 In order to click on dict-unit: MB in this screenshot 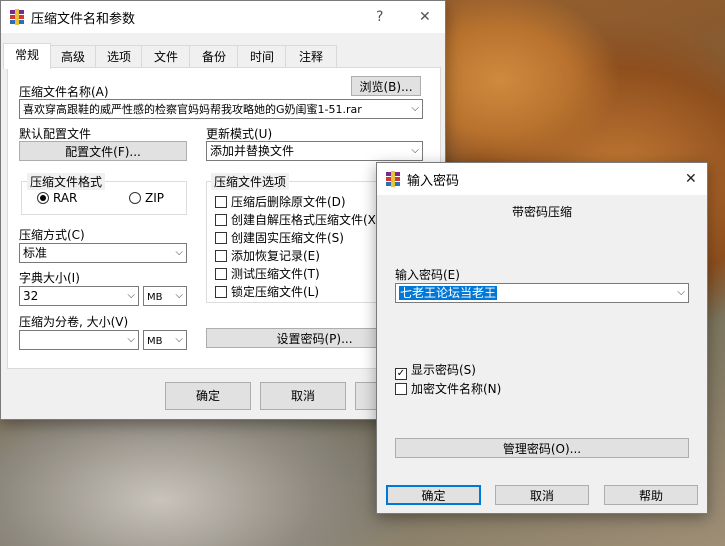, I will do `click(155, 297)`.